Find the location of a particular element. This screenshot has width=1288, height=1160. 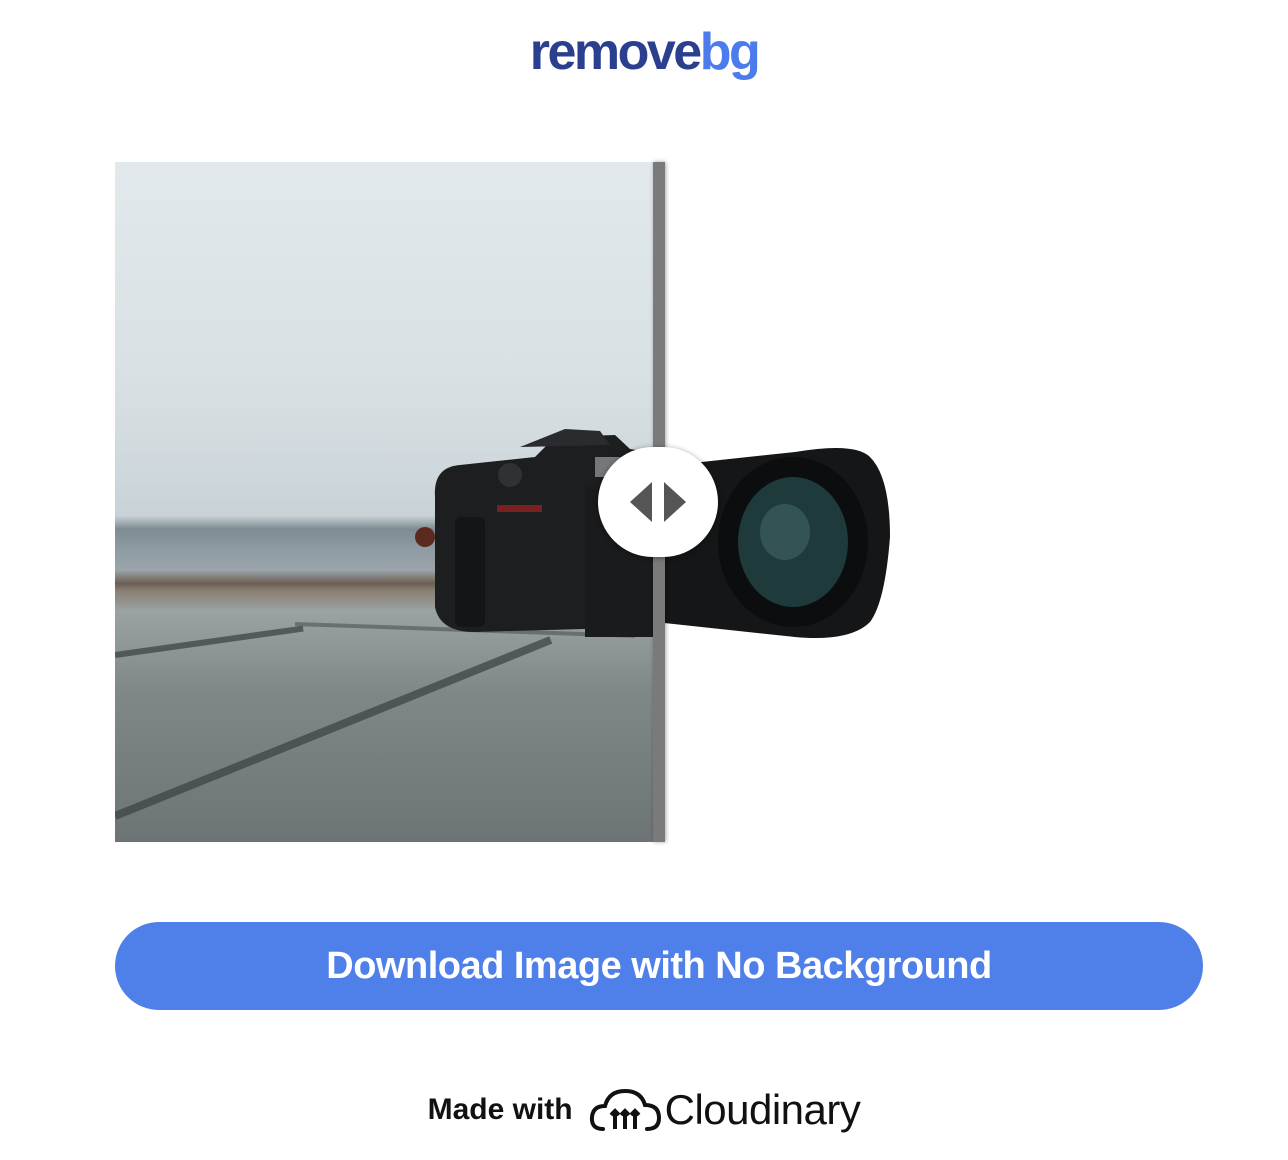

slider-handle is located at coordinates (658, 502).